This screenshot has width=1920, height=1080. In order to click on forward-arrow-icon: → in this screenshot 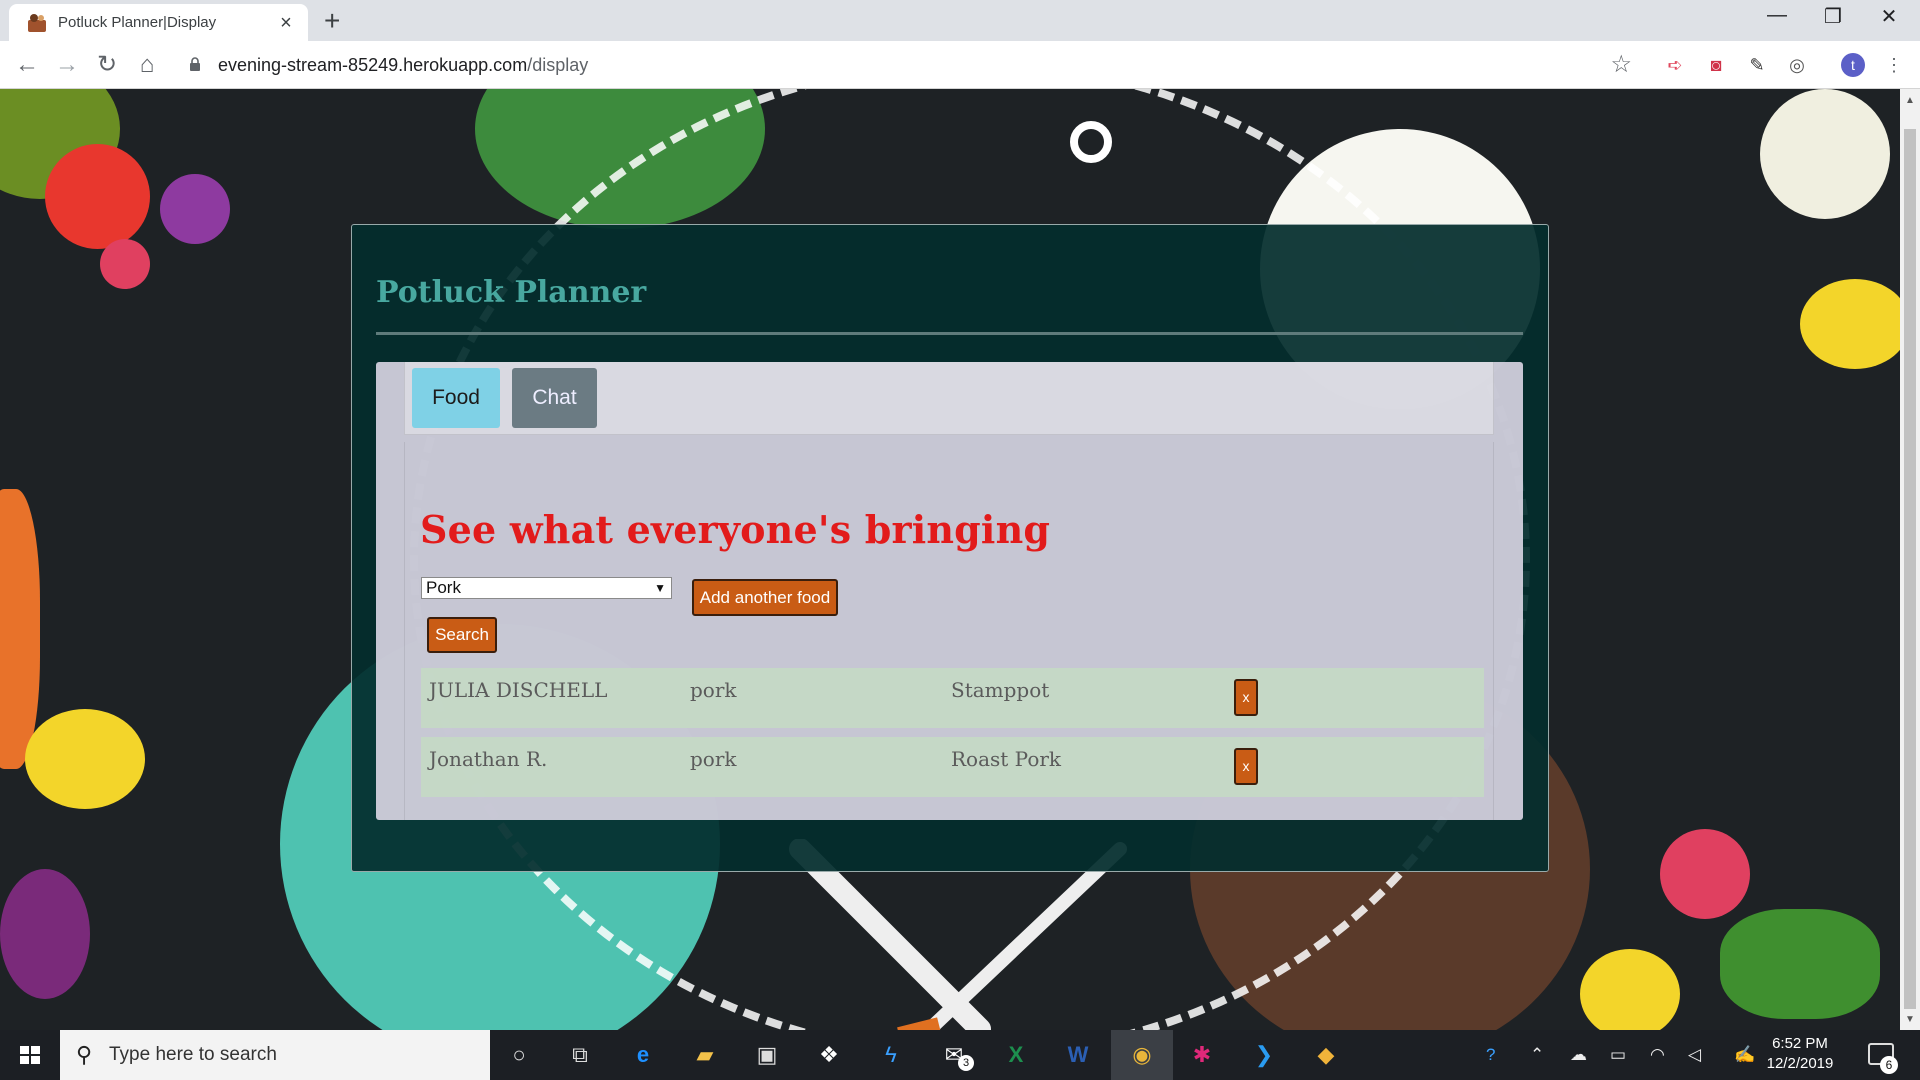, I will do `click(67, 65)`.